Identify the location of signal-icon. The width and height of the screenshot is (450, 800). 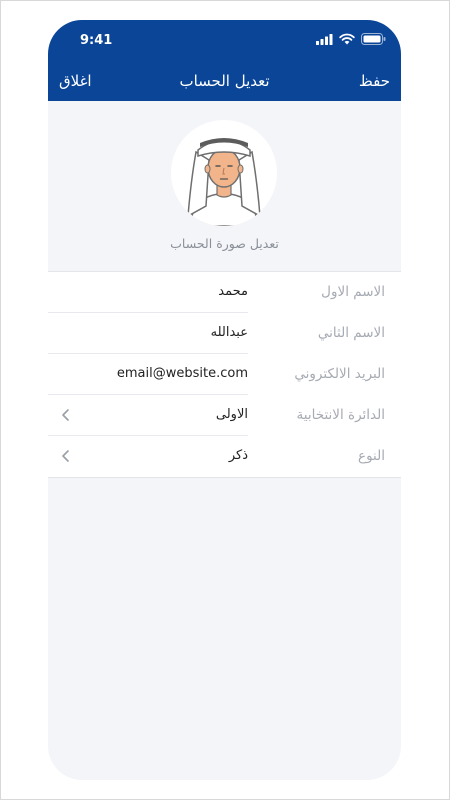
(324, 39).